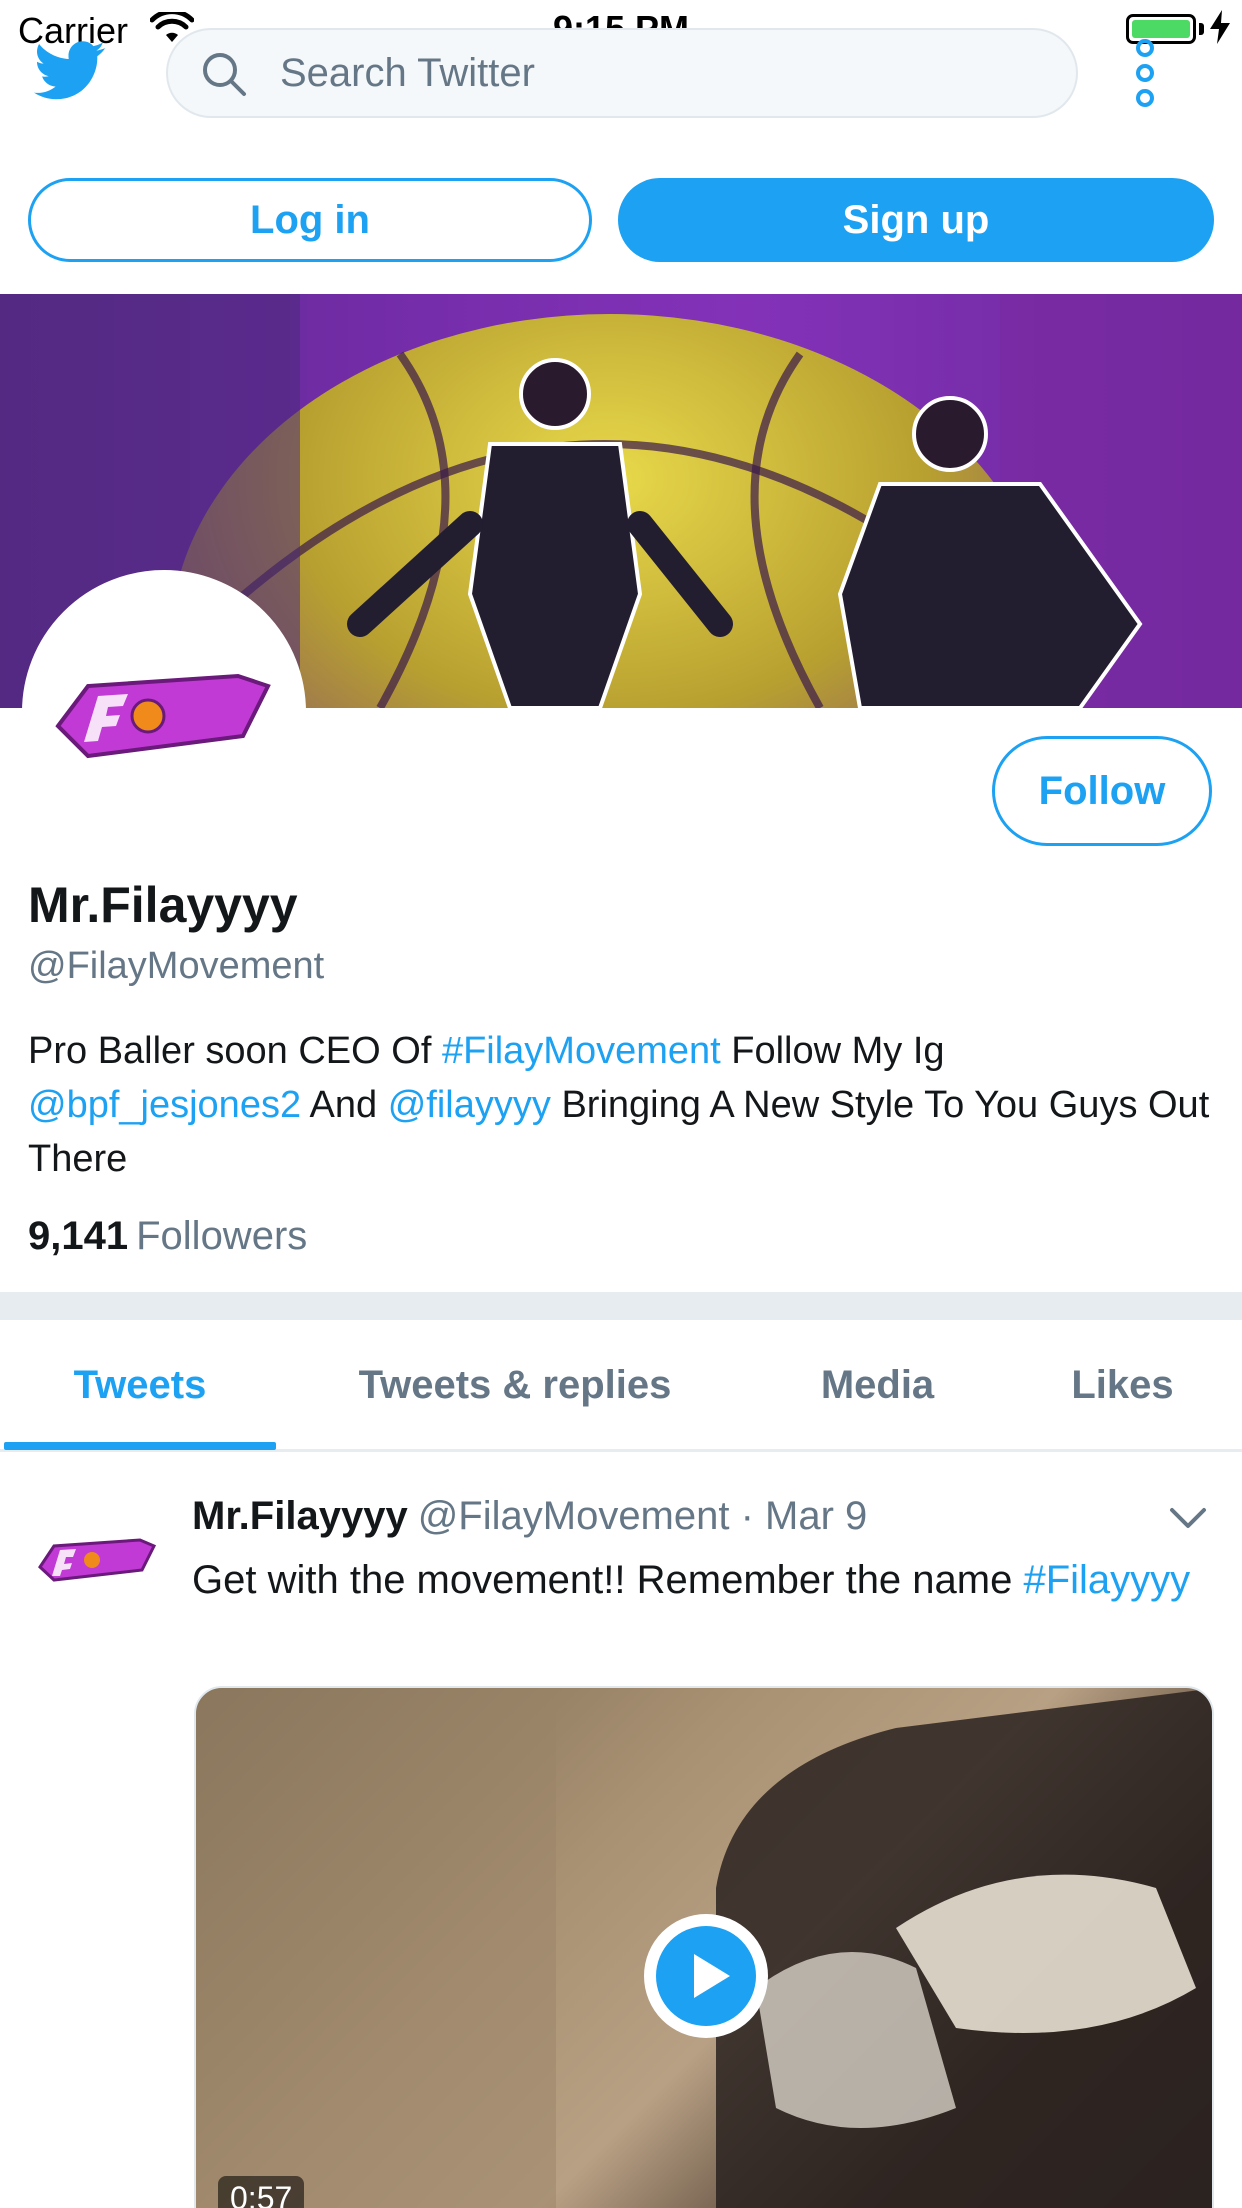 Image resolution: width=1242 pixels, height=2208 pixels. I want to click on tab-media: Media, so click(877, 1385).